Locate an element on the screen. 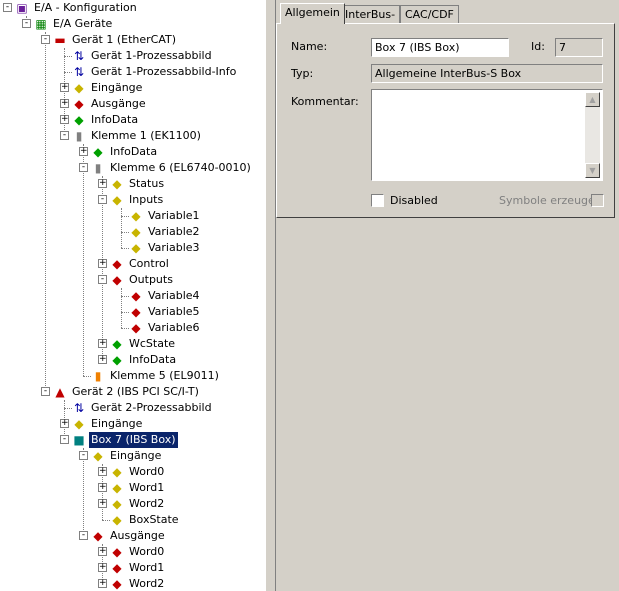  splitter is located at coordinates (270, 295).